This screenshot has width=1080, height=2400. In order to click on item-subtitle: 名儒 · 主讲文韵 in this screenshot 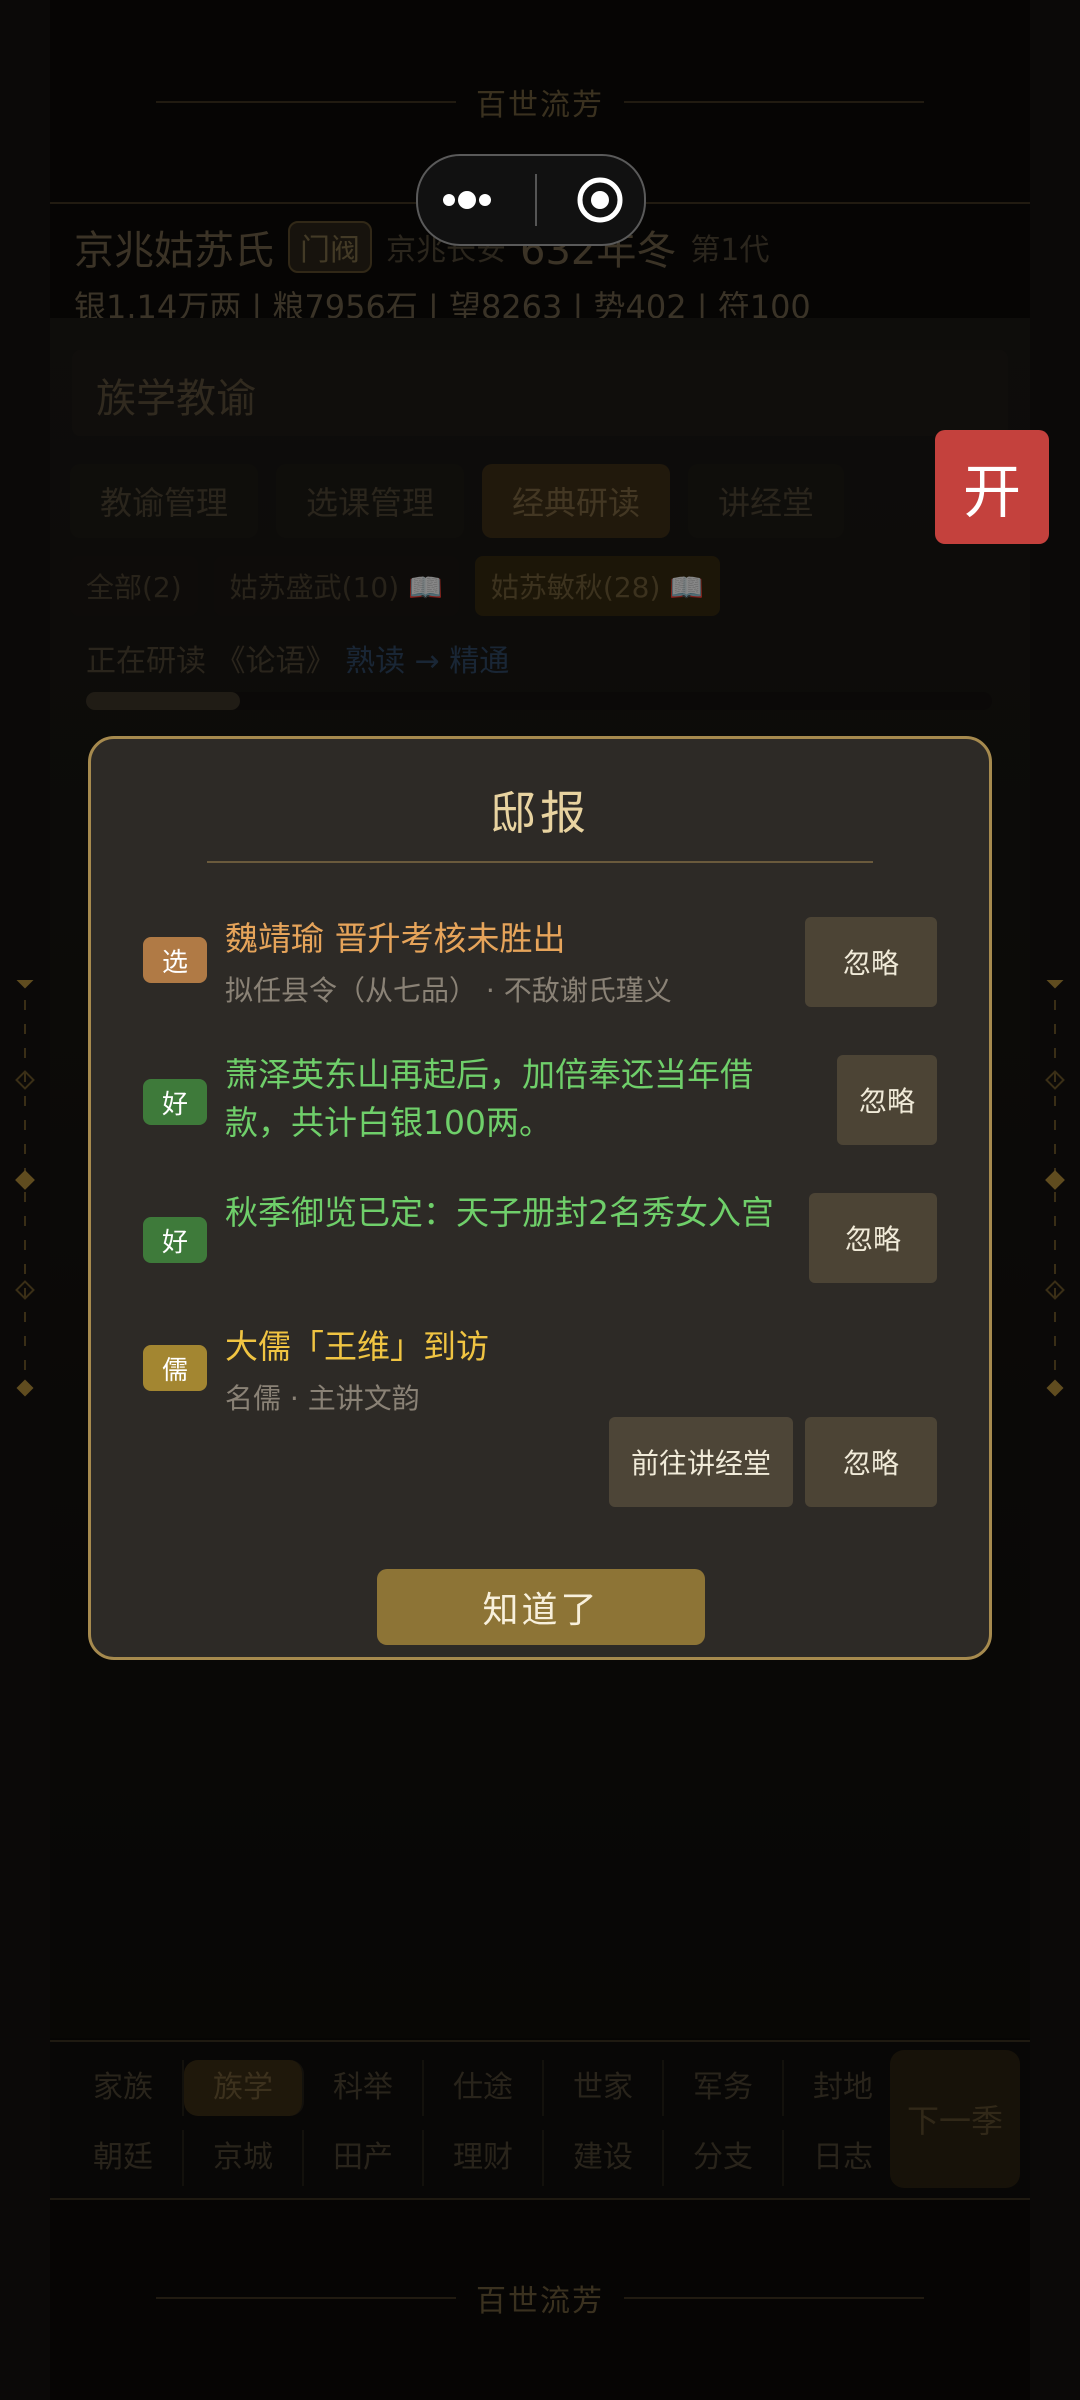, I will do `click(322, 1398)`.